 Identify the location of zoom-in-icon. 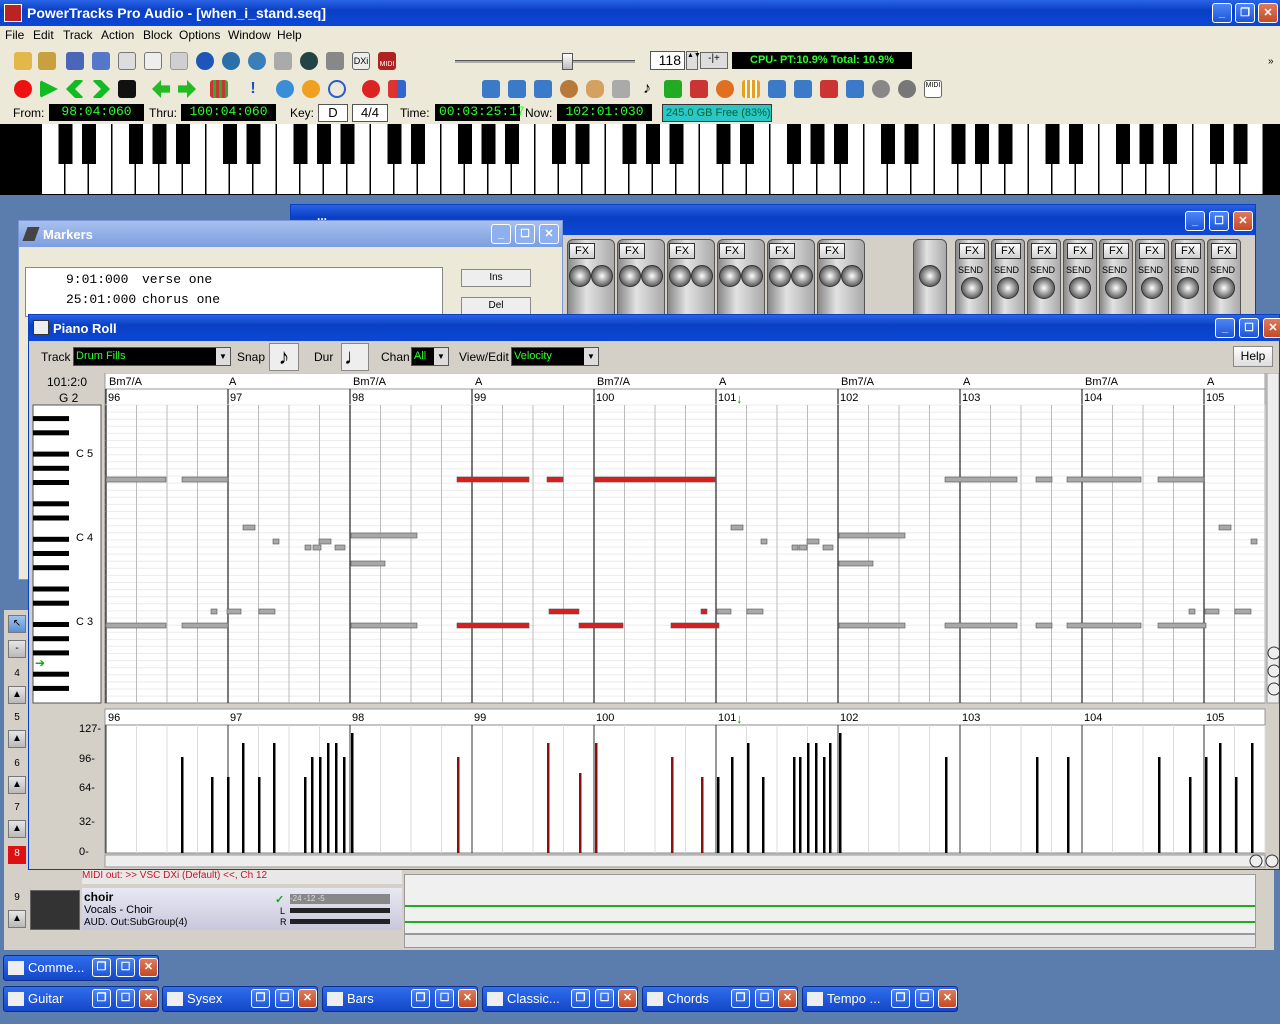
(1272, 861).